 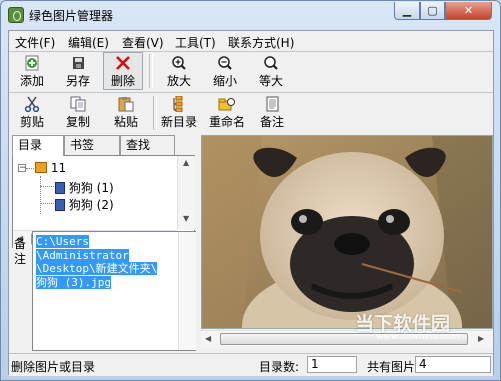 What do you see at coordinates (30, 145) in the screenshot?
I see `tab-directory-label: 目录` at bounding box center [30, 145].